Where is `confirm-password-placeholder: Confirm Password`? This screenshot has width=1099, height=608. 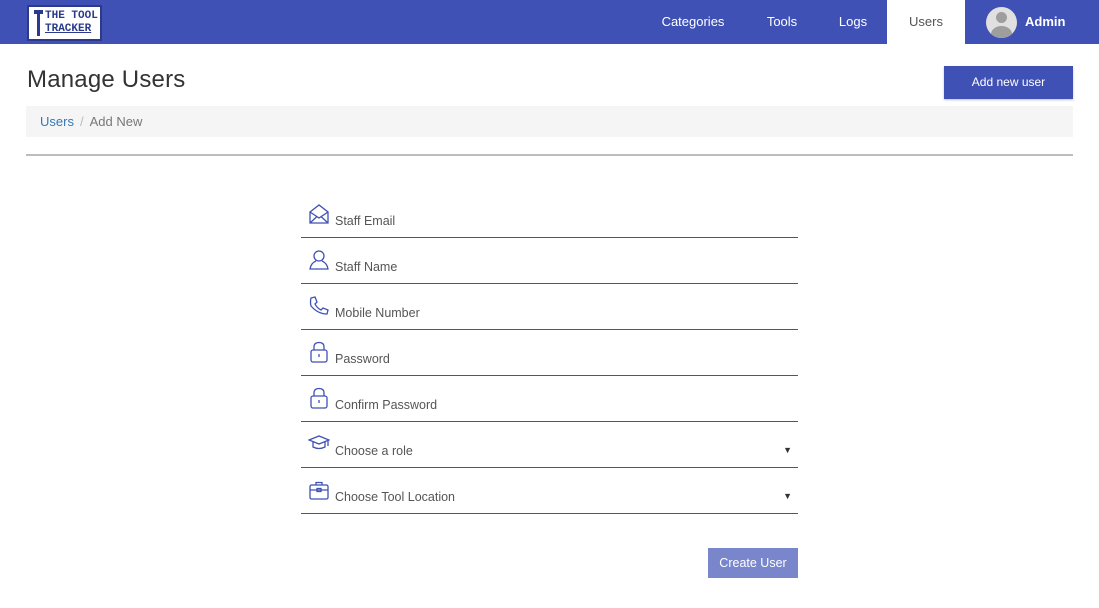 confirm-password-placeholder: Confirm Password is located at coordinates (386, 405).